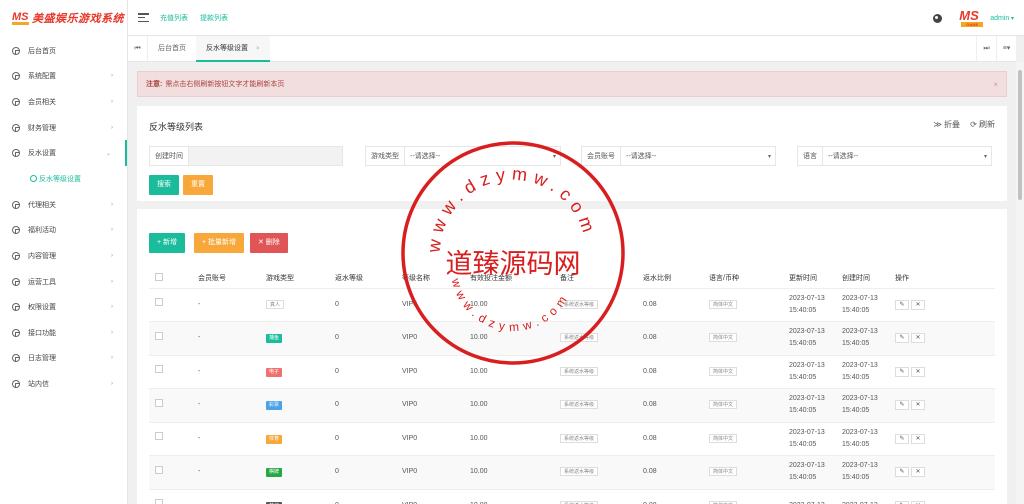 This screenshot has height=504, width=1024. What do you see at coordinates (670, 278) in the screenshot?
I see `column-header: 返水比例` at bounding box center [670, 278].